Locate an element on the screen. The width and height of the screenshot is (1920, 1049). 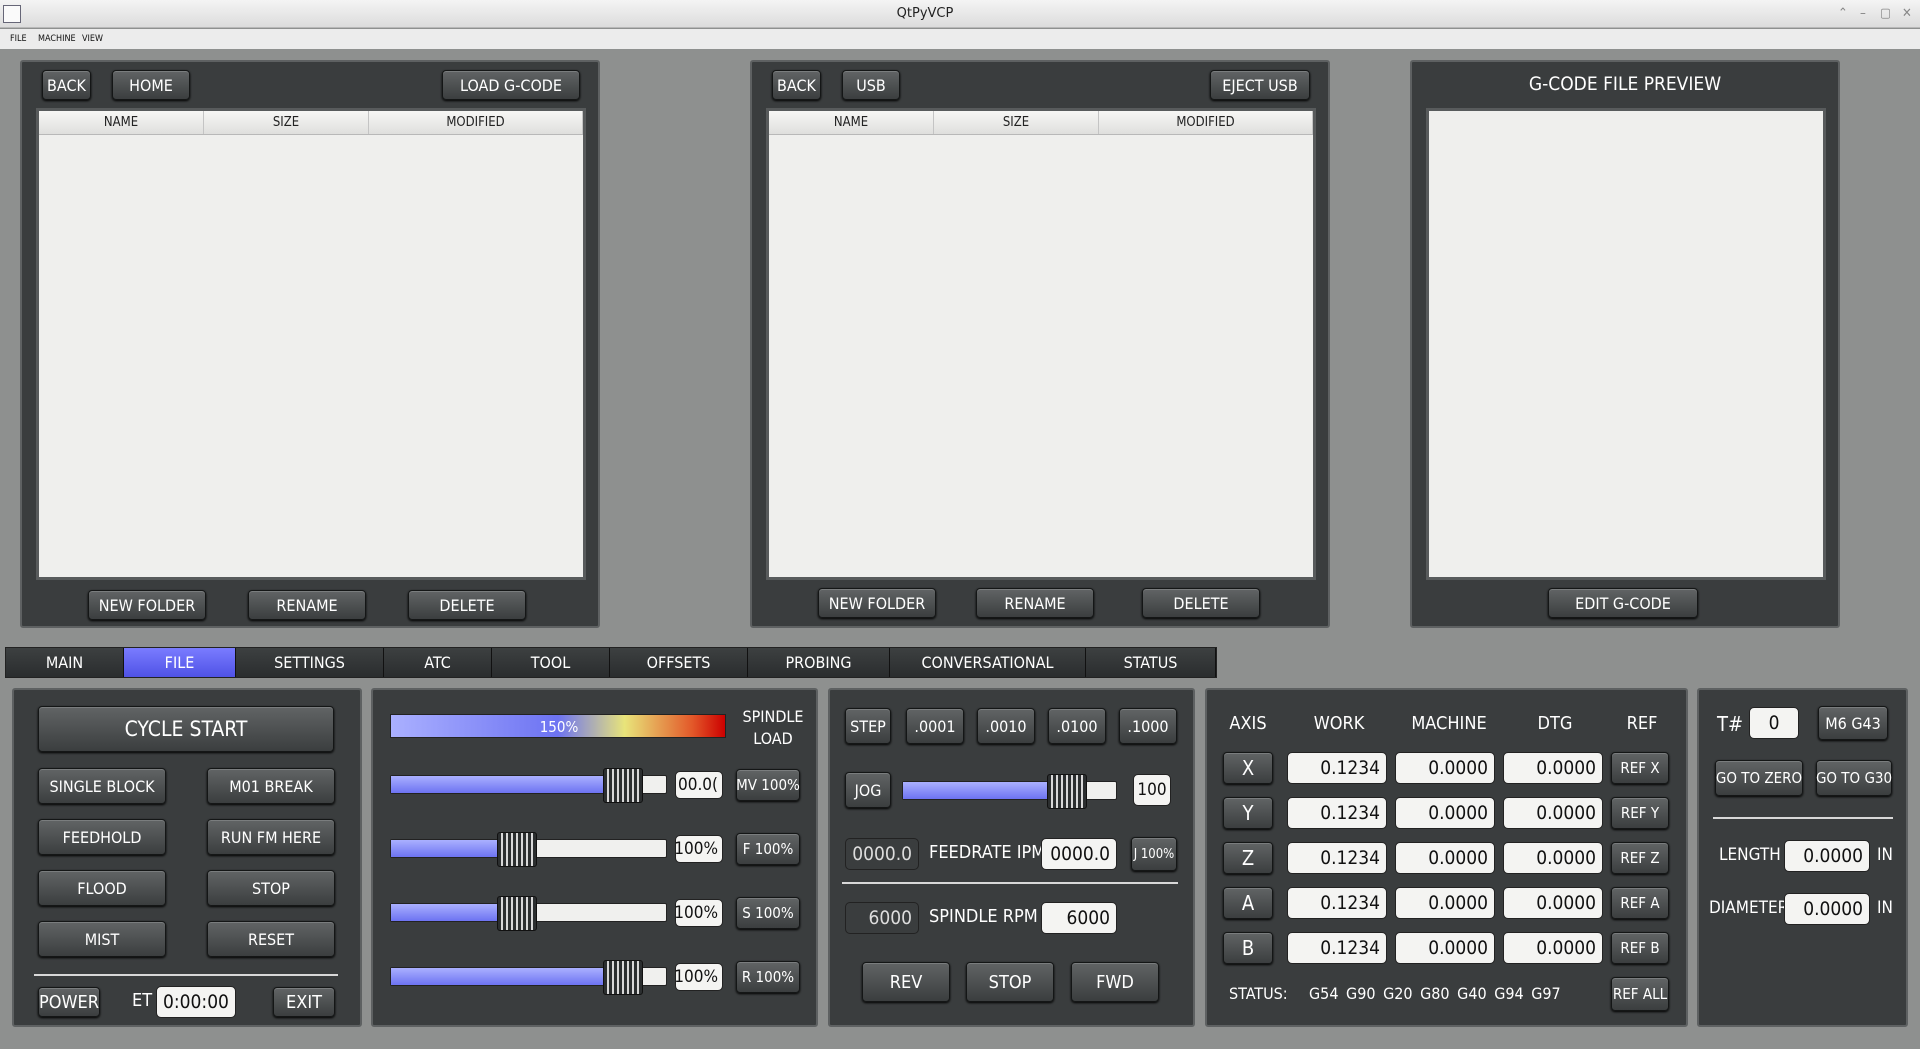
tool-number-value: 0 is located at coordinates (1774, 723).